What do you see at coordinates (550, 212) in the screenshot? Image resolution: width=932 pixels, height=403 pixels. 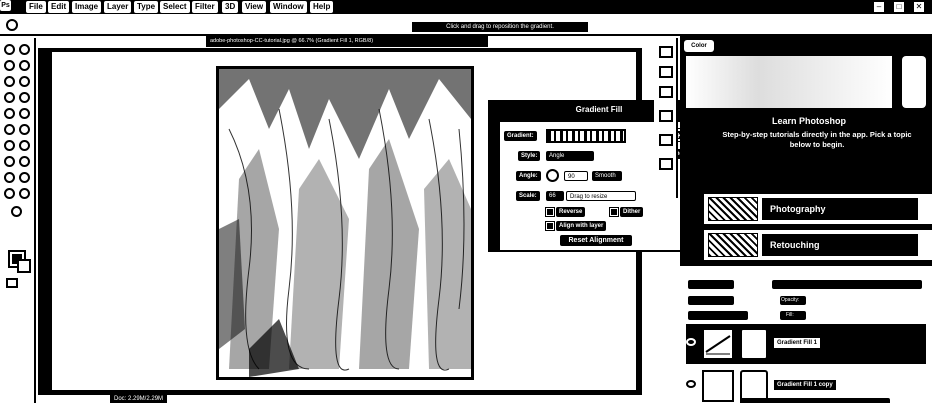 I see `reverse-checkbox` at bounding box center [550, 212].